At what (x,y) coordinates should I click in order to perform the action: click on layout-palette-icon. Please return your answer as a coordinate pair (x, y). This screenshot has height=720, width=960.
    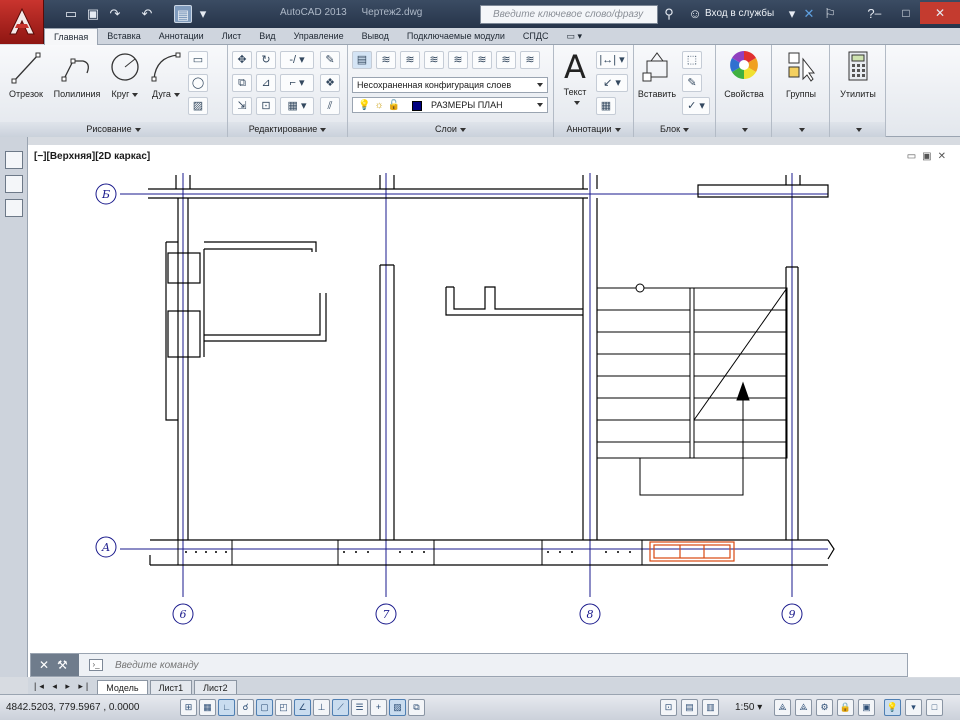
    Looking at the image, I should click on (14, 160).